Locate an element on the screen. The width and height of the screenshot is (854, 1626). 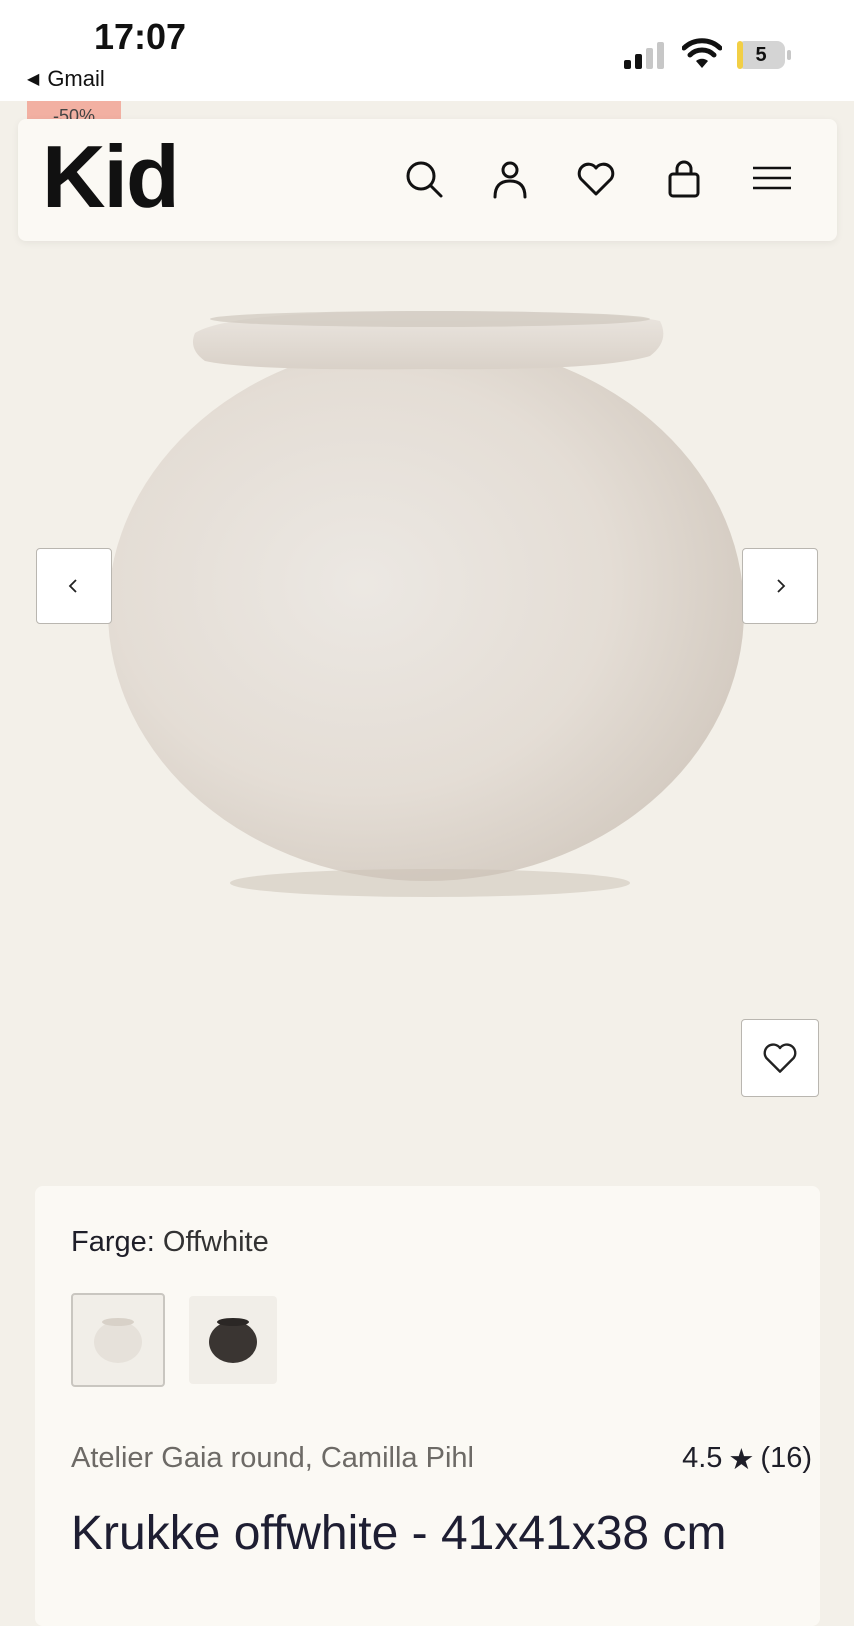
battery-level: 5 is located at coordinates (761, 54).